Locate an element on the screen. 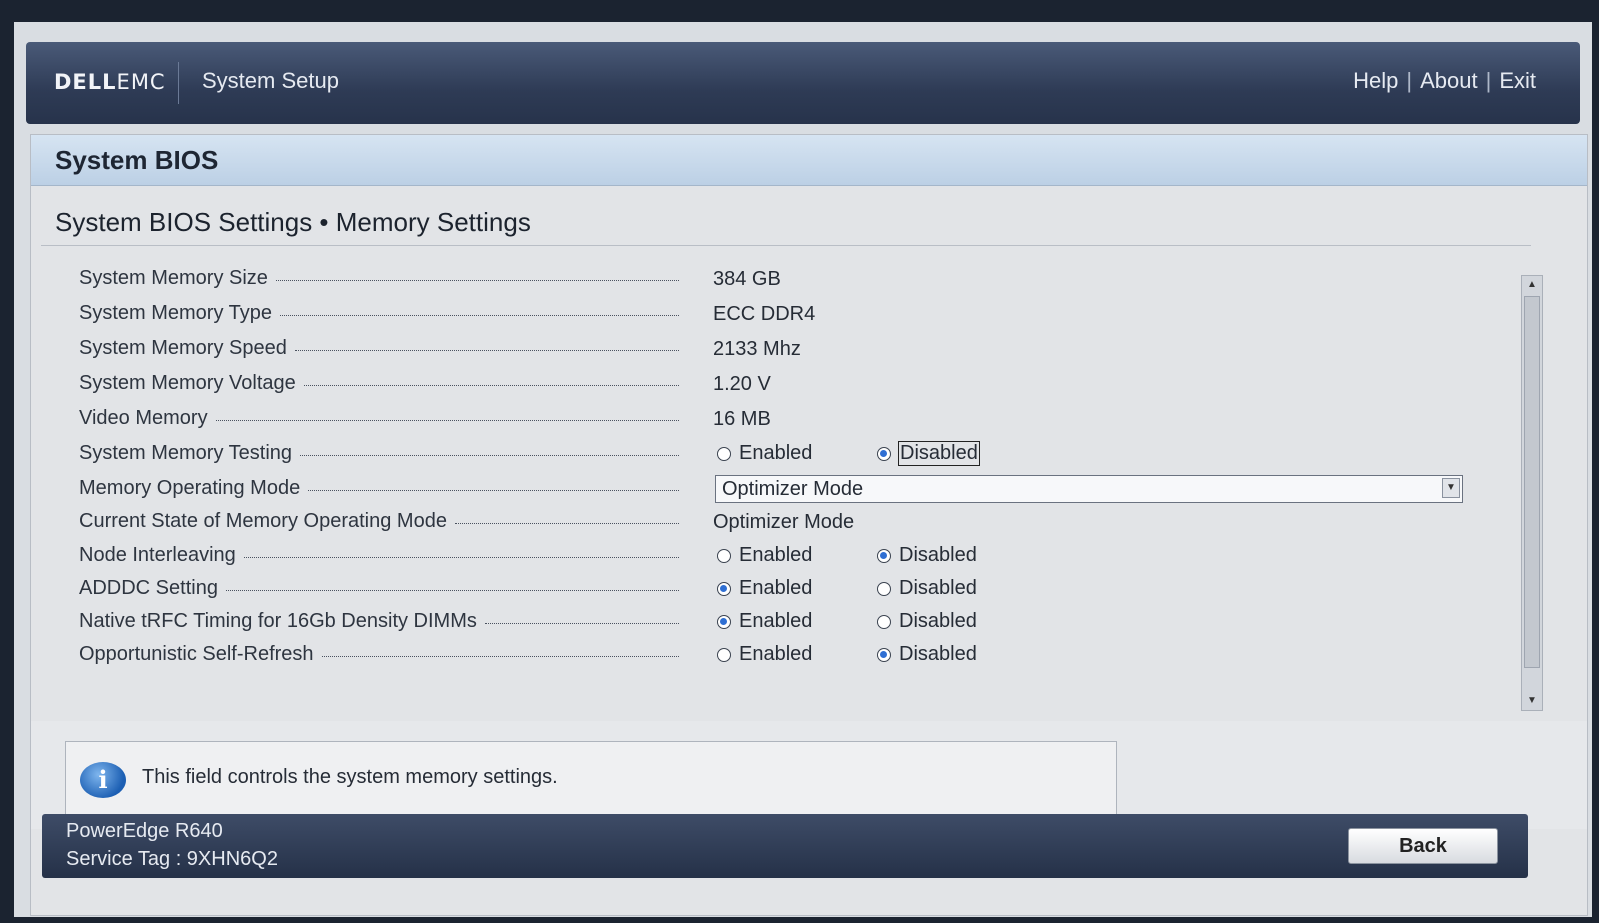 This screenshot has width=1599, height=923. setting-row: System Memory Speed 2133 Mhz is located at coordinates (778, 350).